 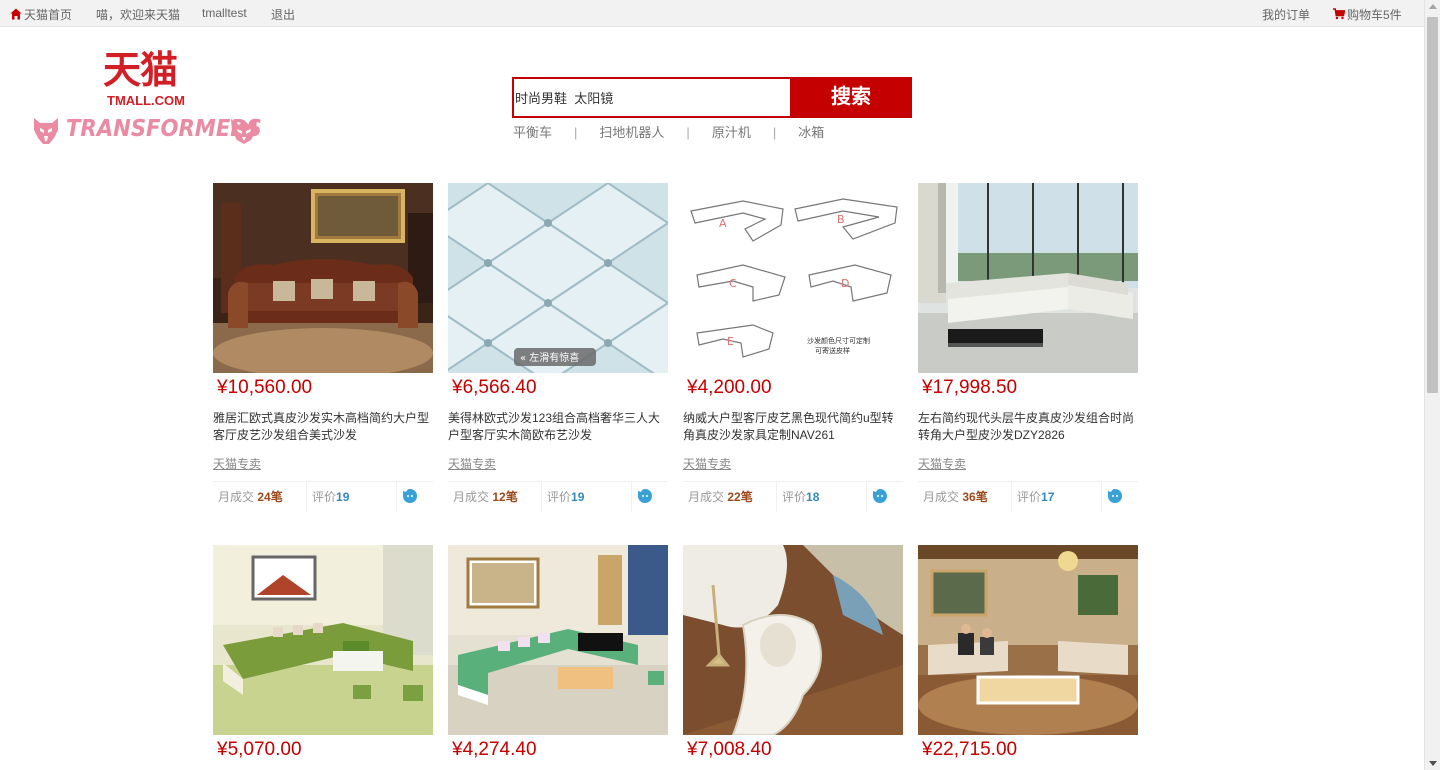 What do you see at coordinates (723, 223) in the screenshot?
I see `svg-text: A` at bounding box center [723, 223].